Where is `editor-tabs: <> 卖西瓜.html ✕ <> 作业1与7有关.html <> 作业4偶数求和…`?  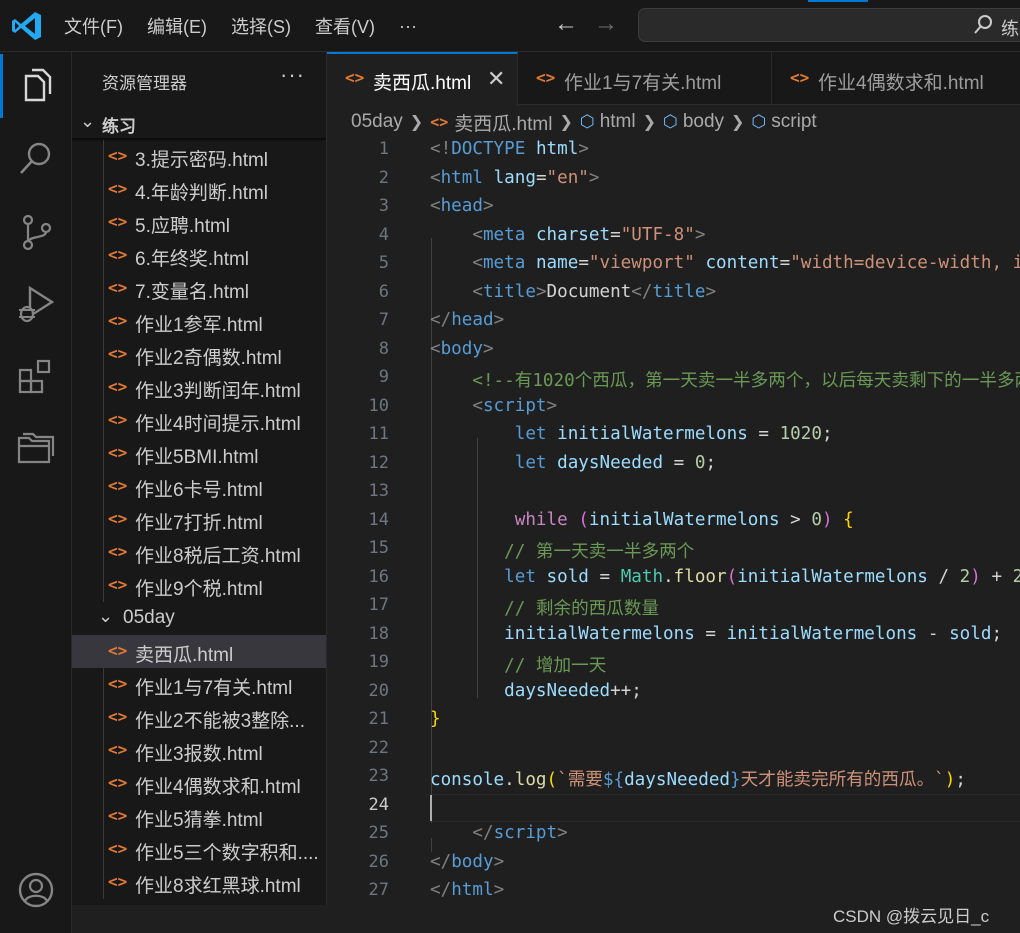
editor-tabs: <> 卖西瓜.html ✕ <> 作业1与7有关.html <> 作业4偶数求和… is located at coordinates (673, 79).